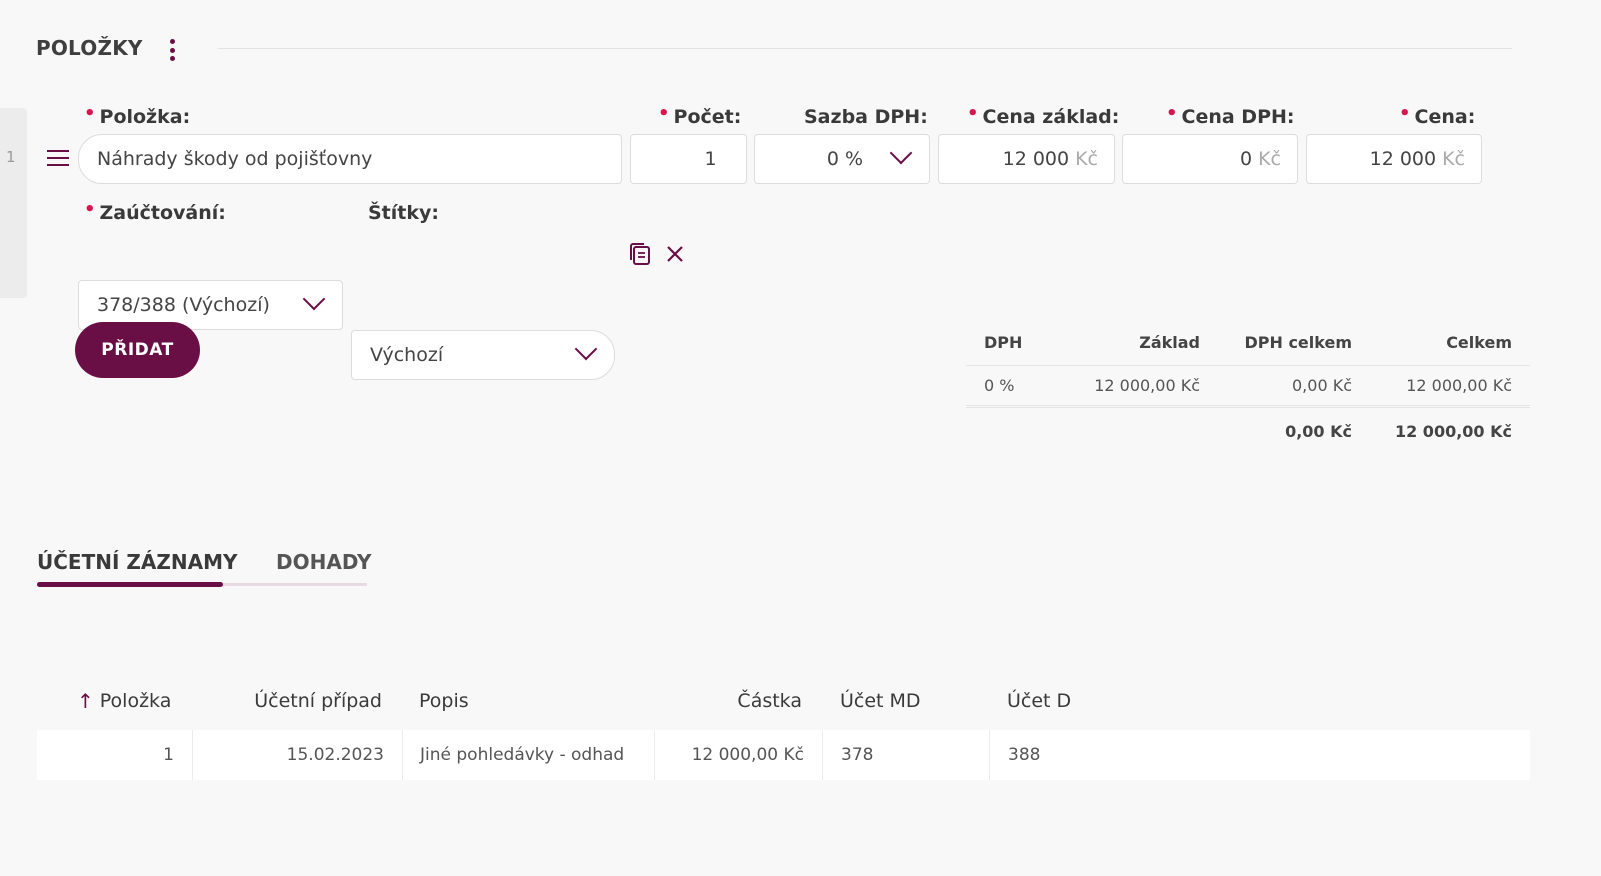 Image resolution: width=1601 pixels, height=876 pixels. I want to click on cell-ucet-md: 378, so click(905, 755).